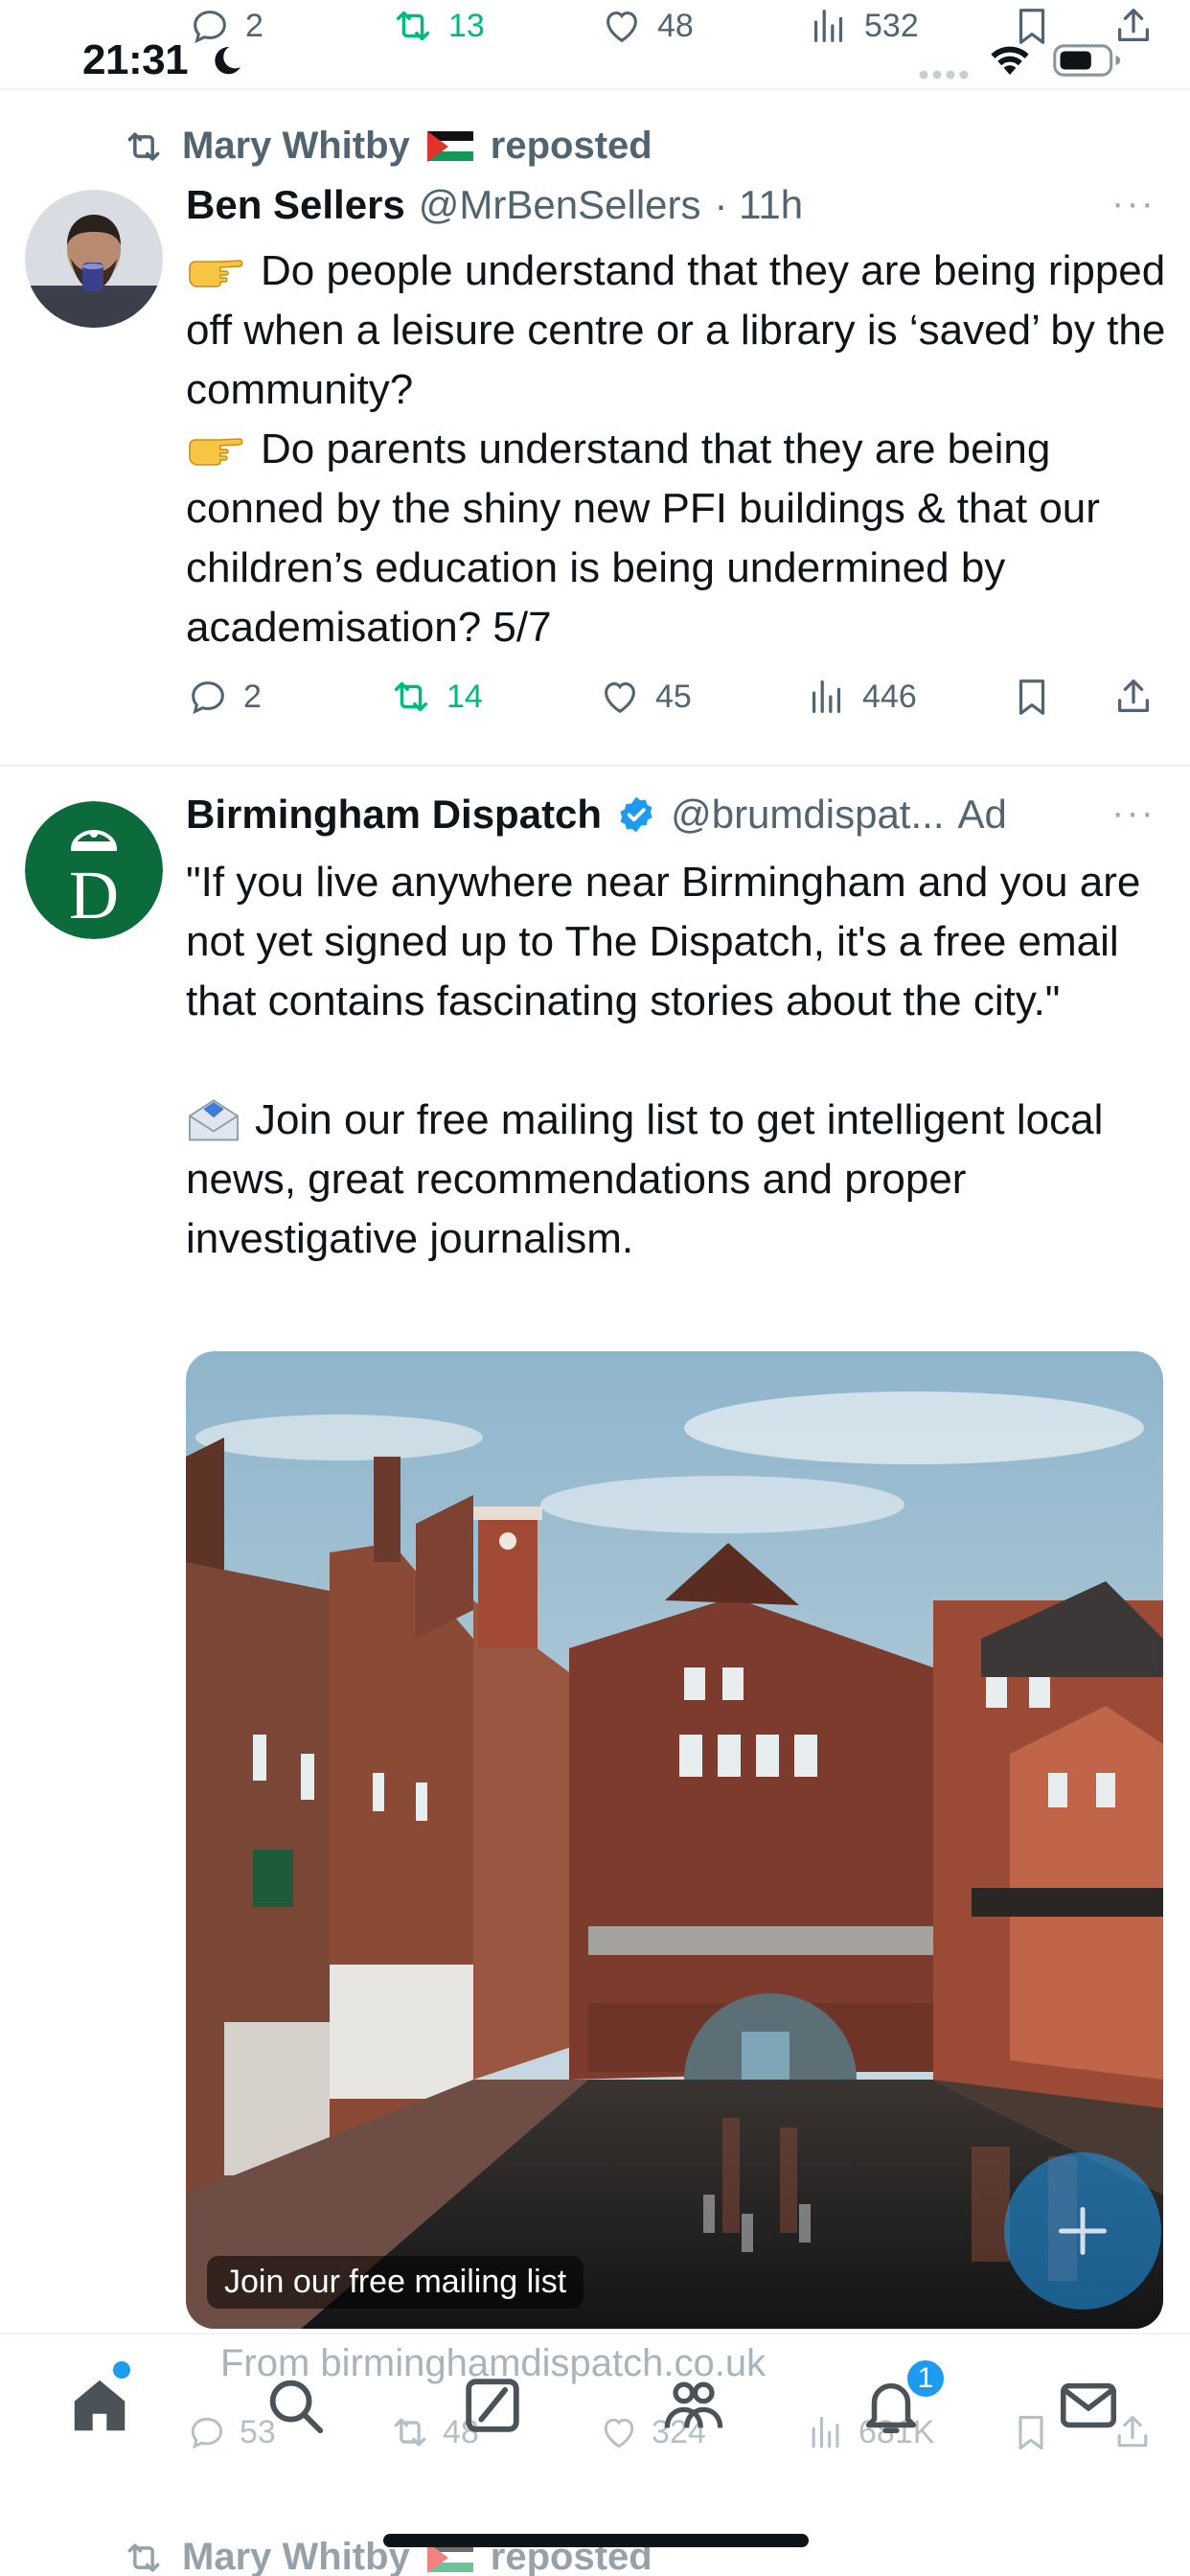 The image size is (1190, 2576). I want to click on like-button: 45, so click(645, 697).